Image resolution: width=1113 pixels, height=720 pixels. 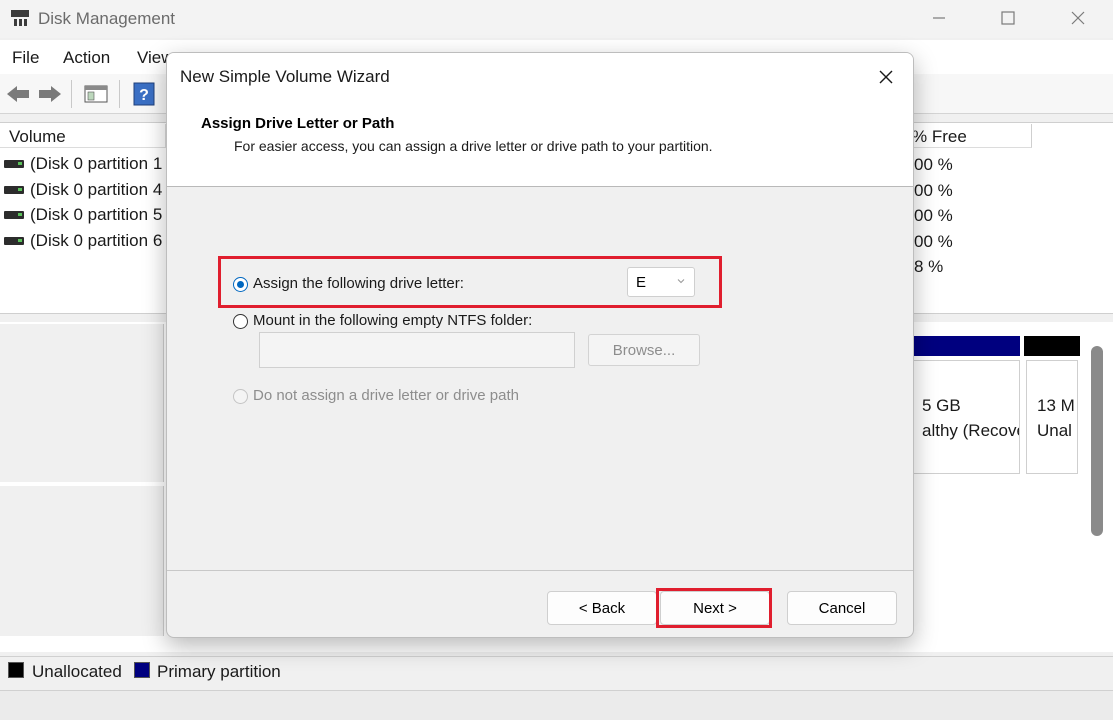 I want to click on minimize-button, so click(x=939, y=18).